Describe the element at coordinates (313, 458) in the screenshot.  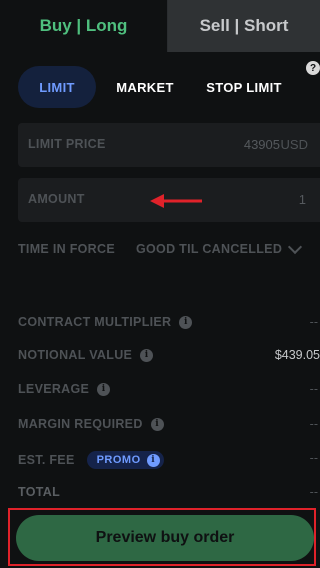
I see `est-fee-value: --` at that location.